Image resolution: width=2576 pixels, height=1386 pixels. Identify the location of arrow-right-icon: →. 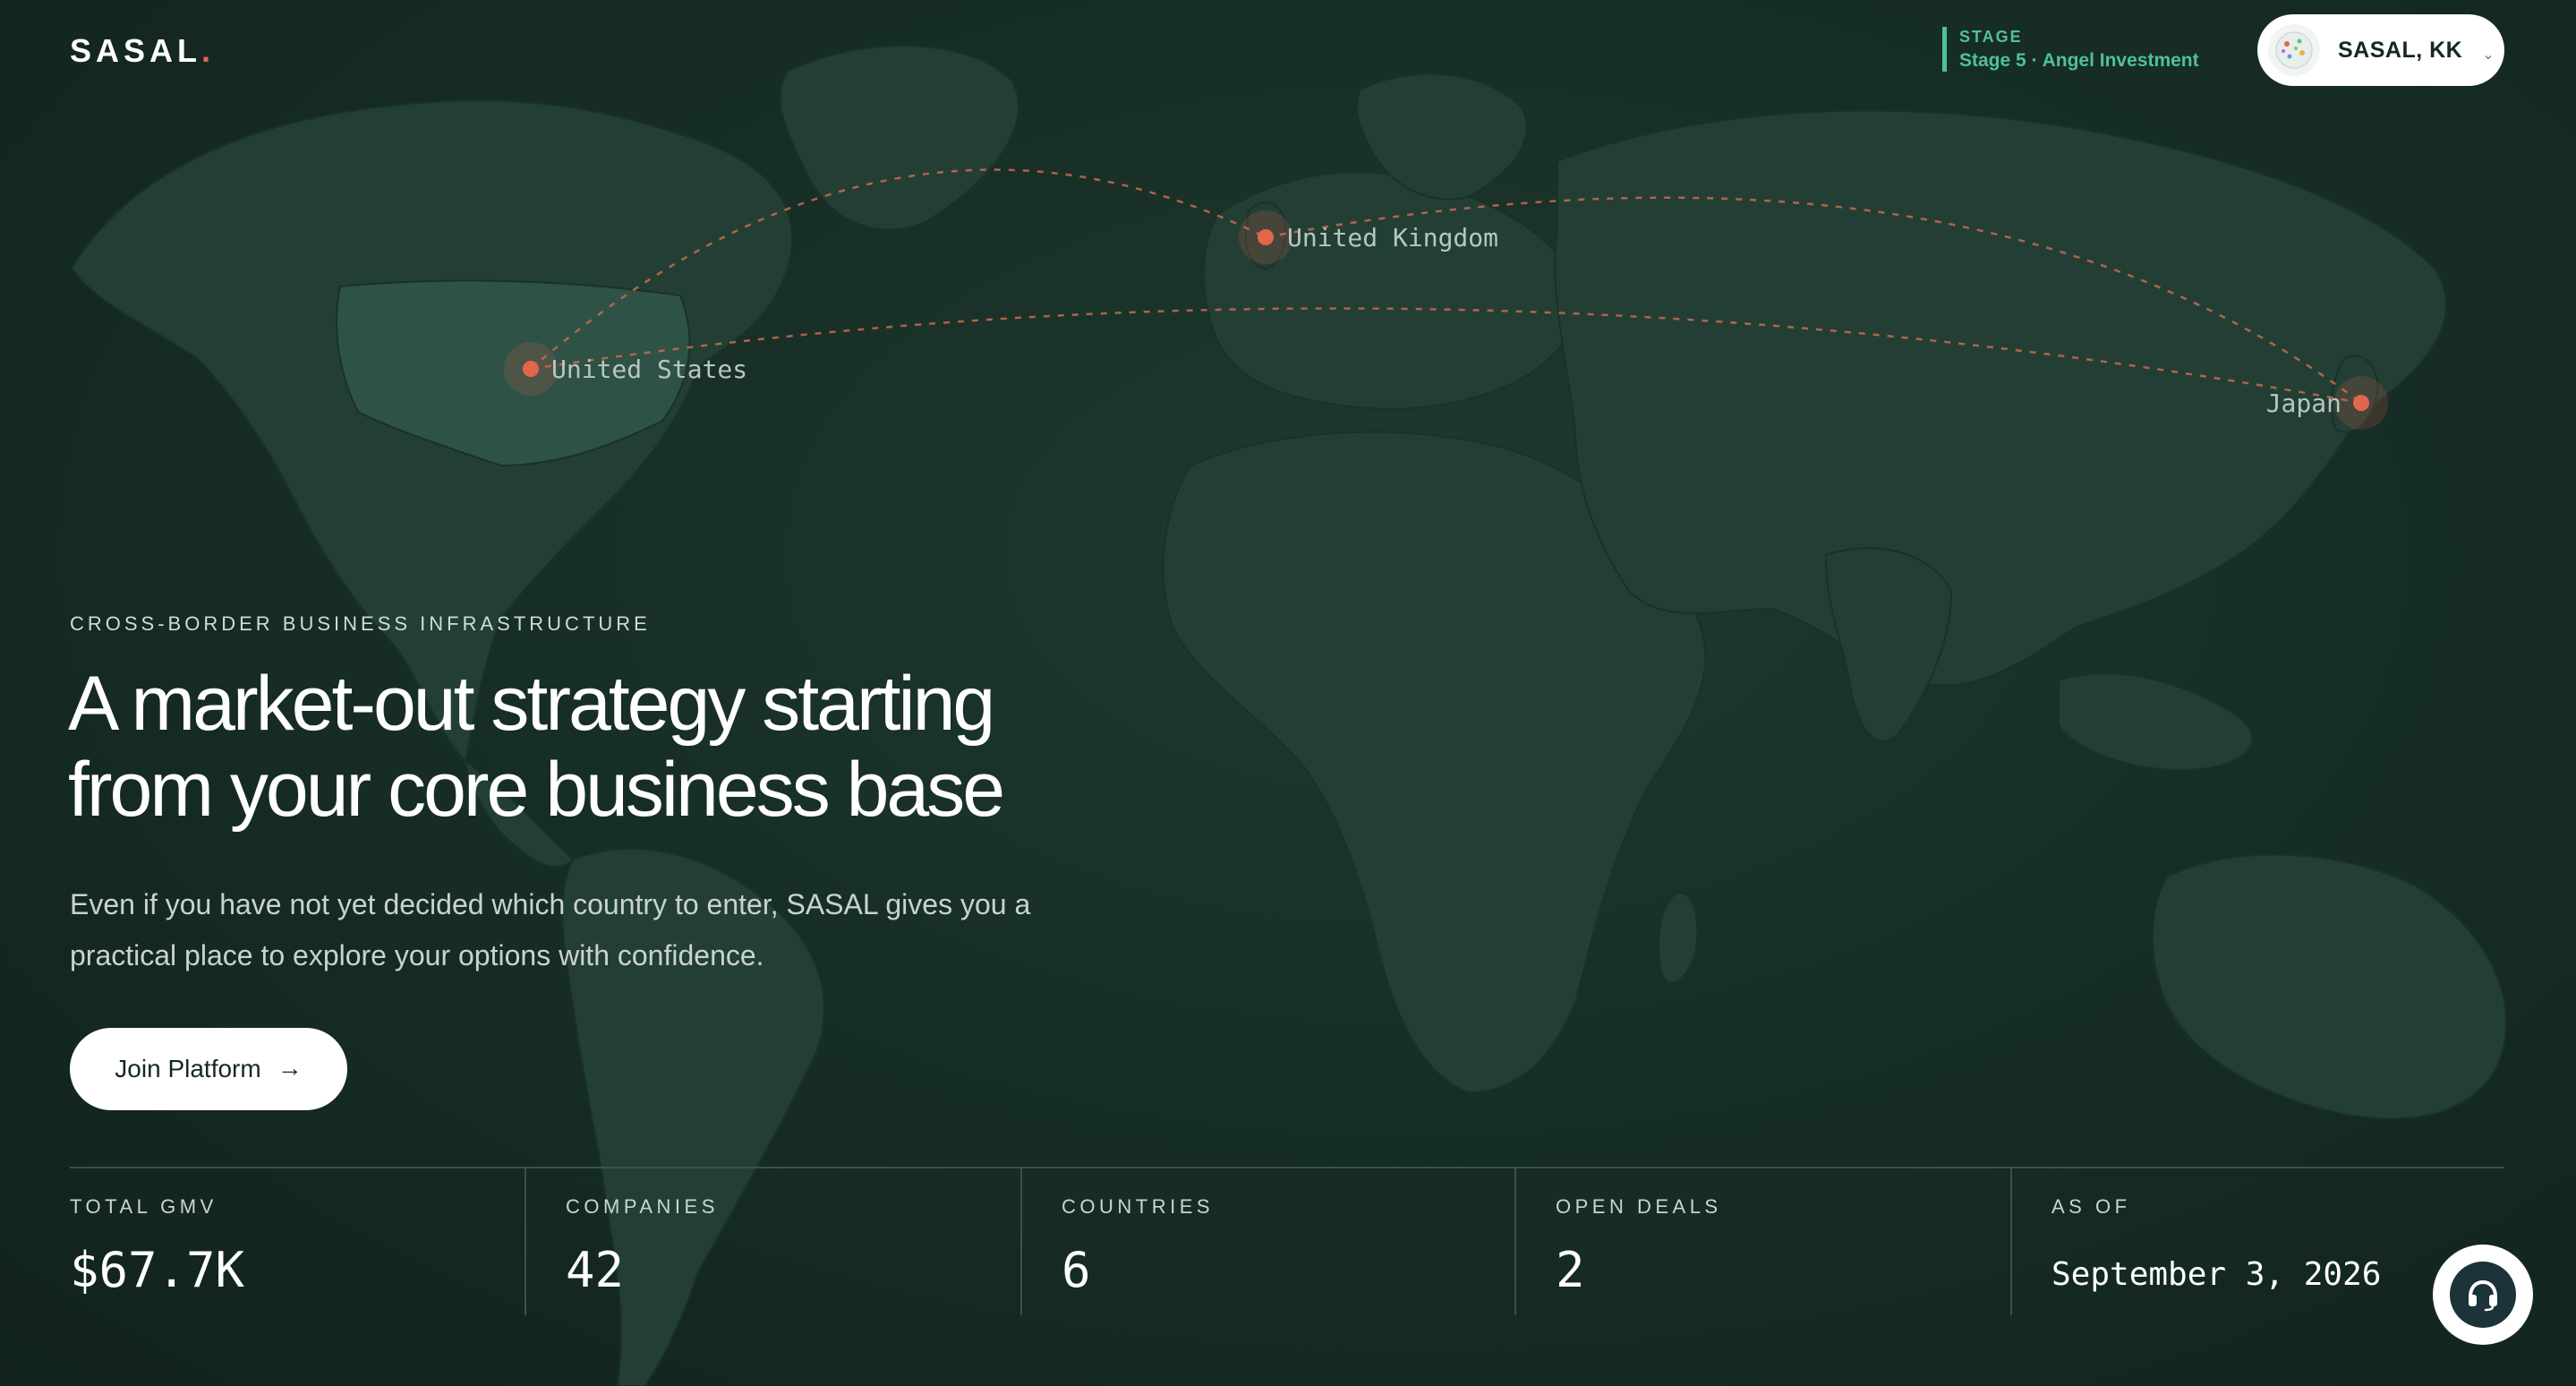
(290, 1068).